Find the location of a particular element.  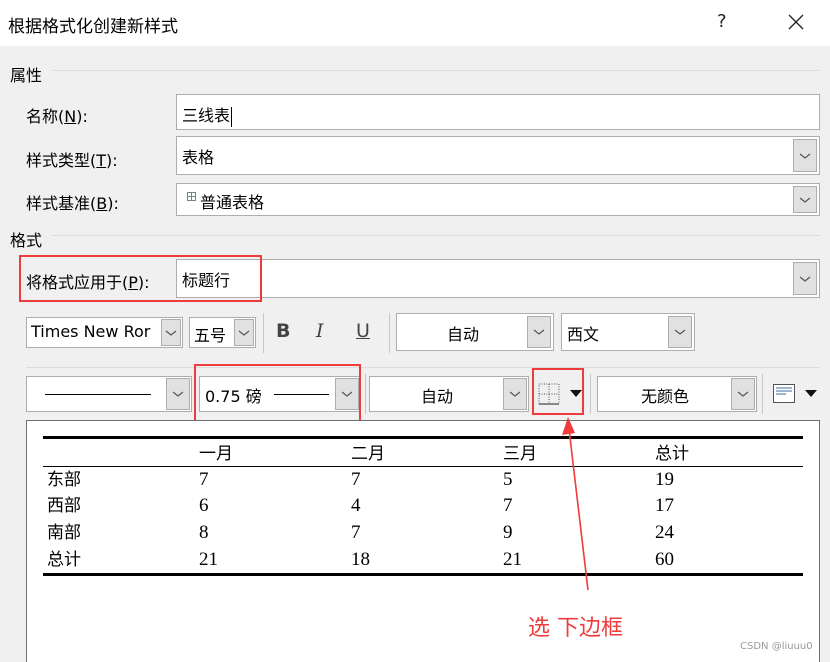

header-cell: 二月 is located at coordinates (368, 454).